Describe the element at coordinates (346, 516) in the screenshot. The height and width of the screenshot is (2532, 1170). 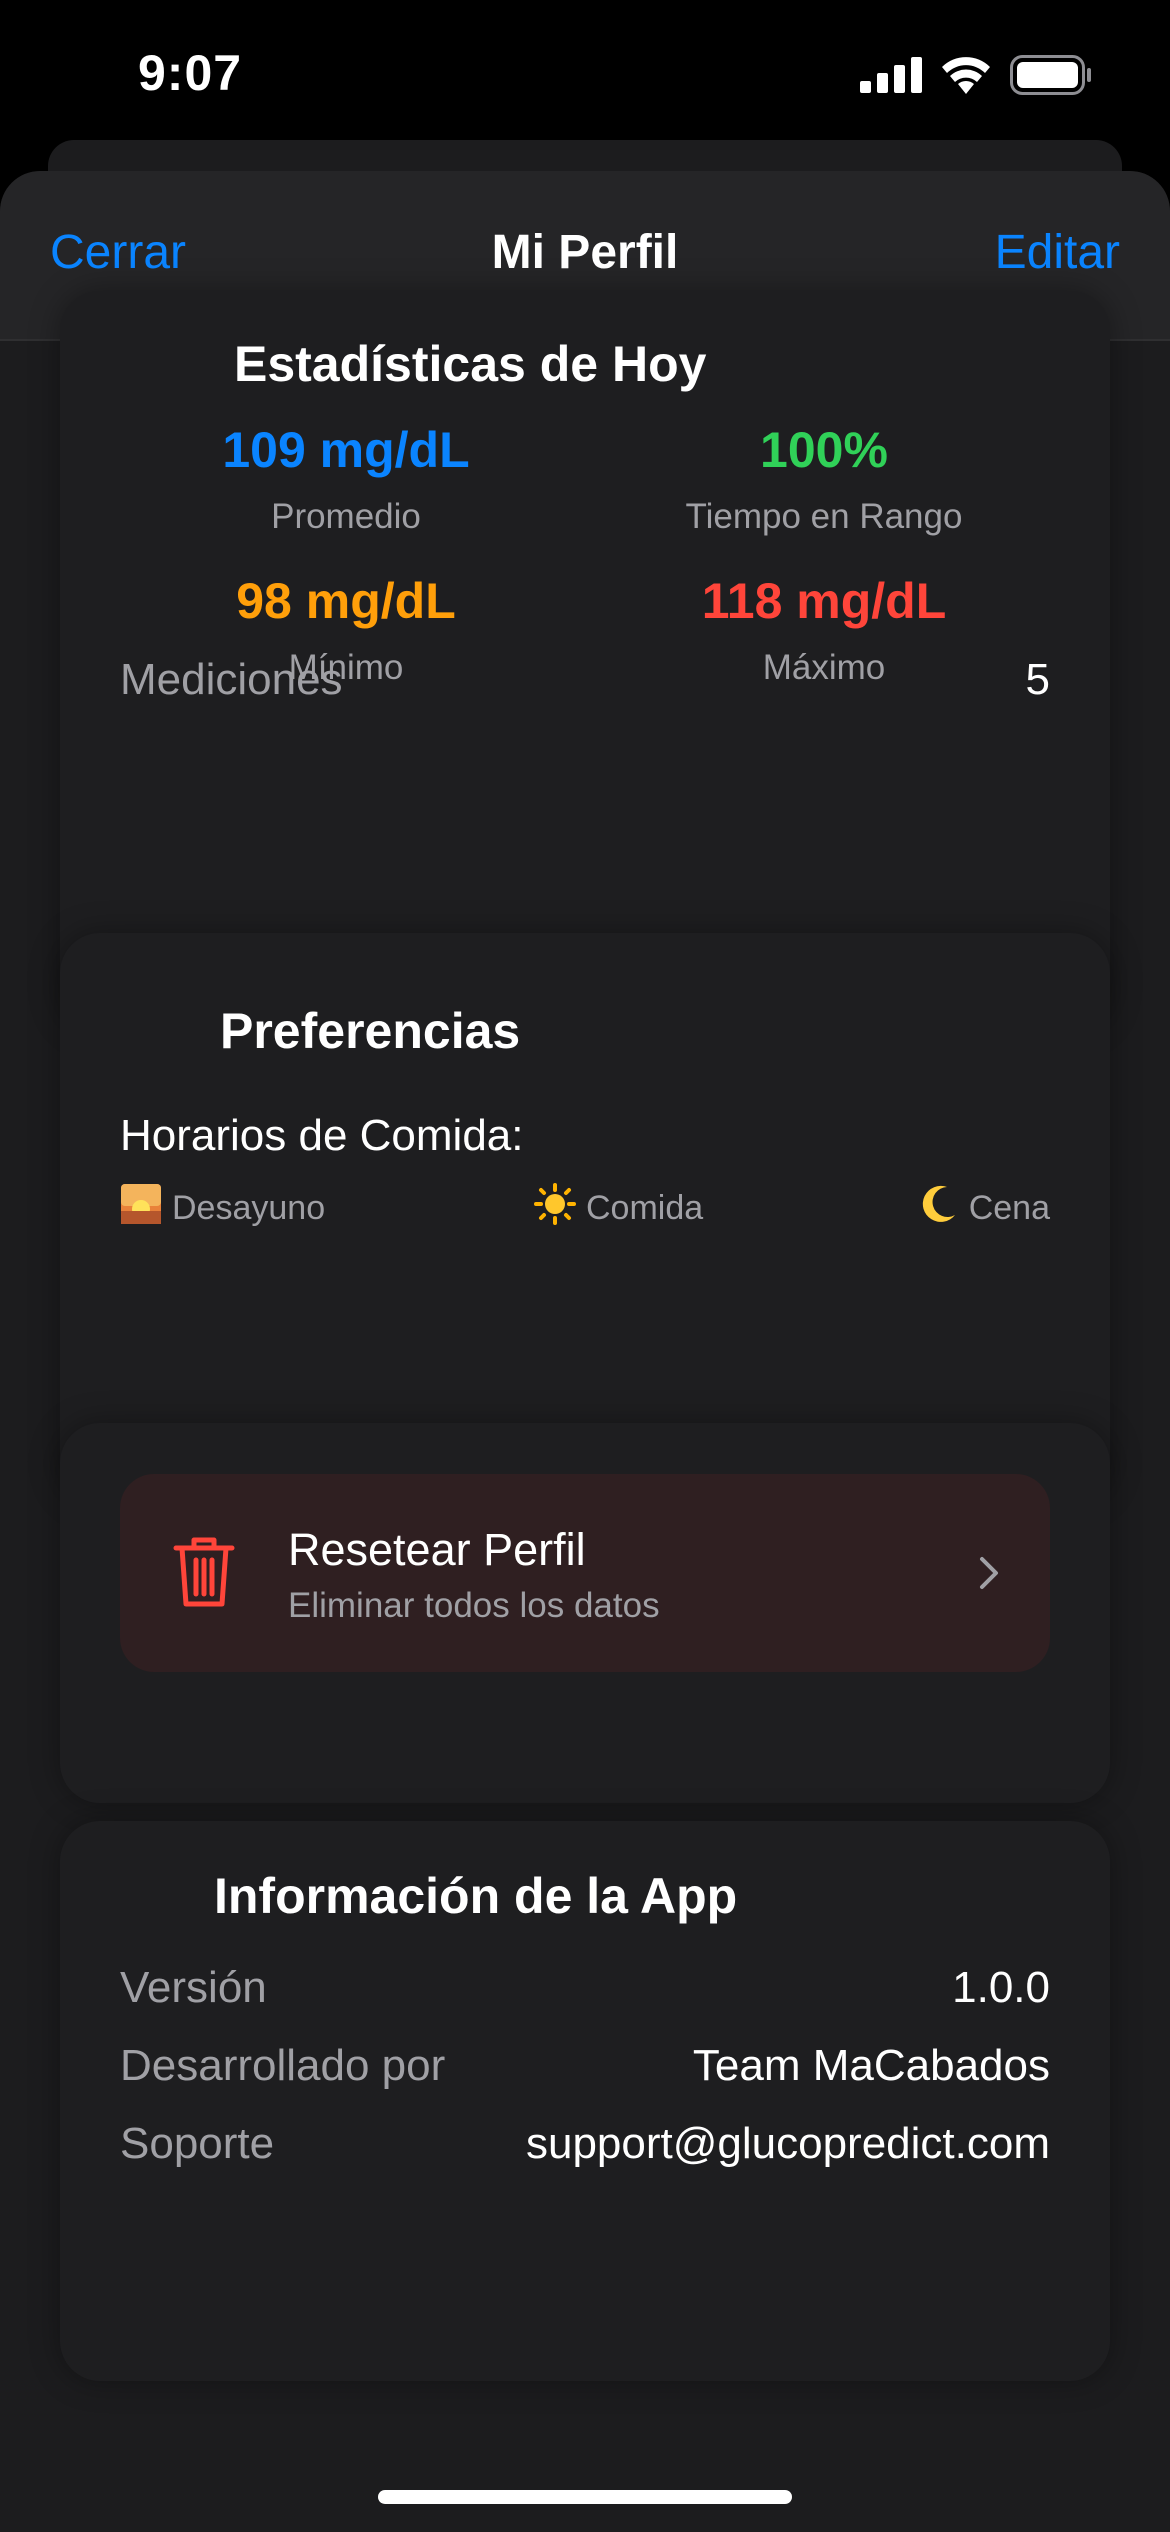
I see `stat-average-label: Promedio` at that location.